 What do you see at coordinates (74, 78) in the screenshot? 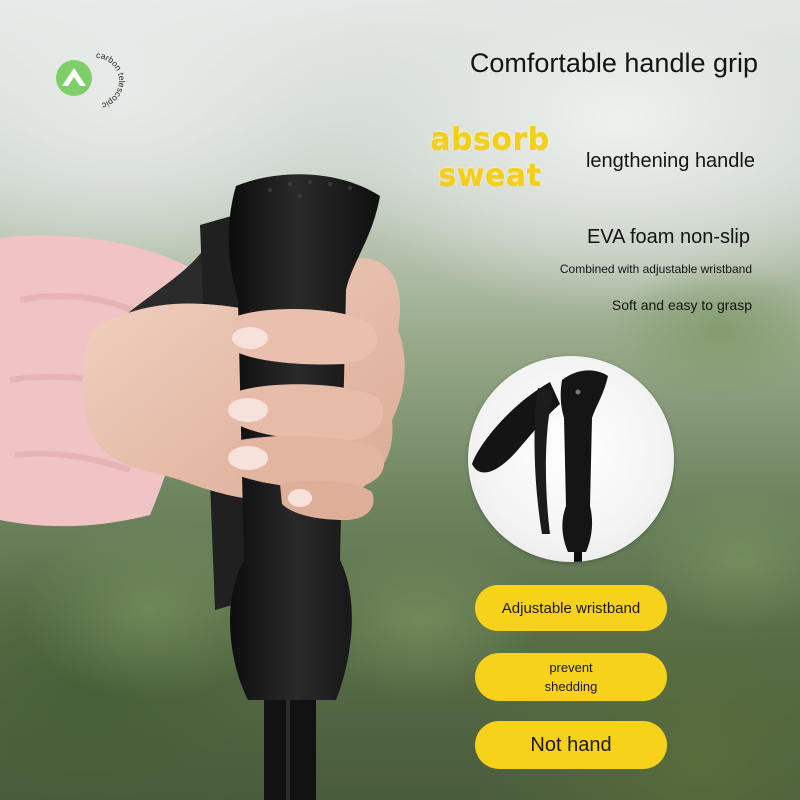
I see `logo-circle-icon` at bounding box center [74, 78].